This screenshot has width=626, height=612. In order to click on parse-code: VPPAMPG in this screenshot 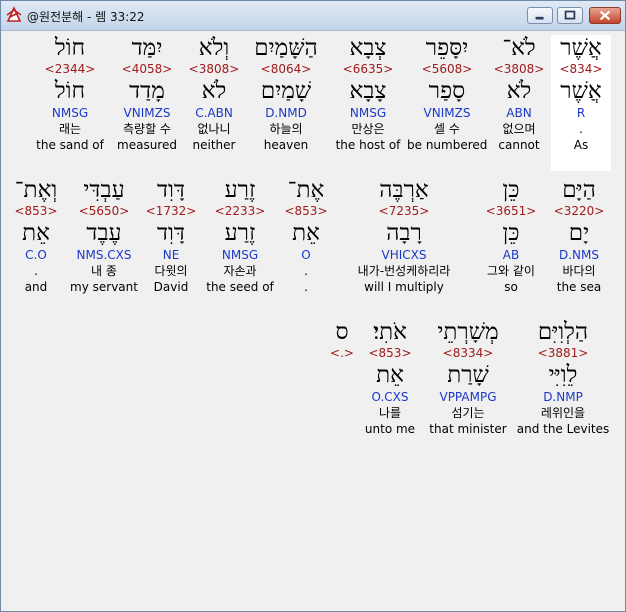, I will do `click(468, 397)`.